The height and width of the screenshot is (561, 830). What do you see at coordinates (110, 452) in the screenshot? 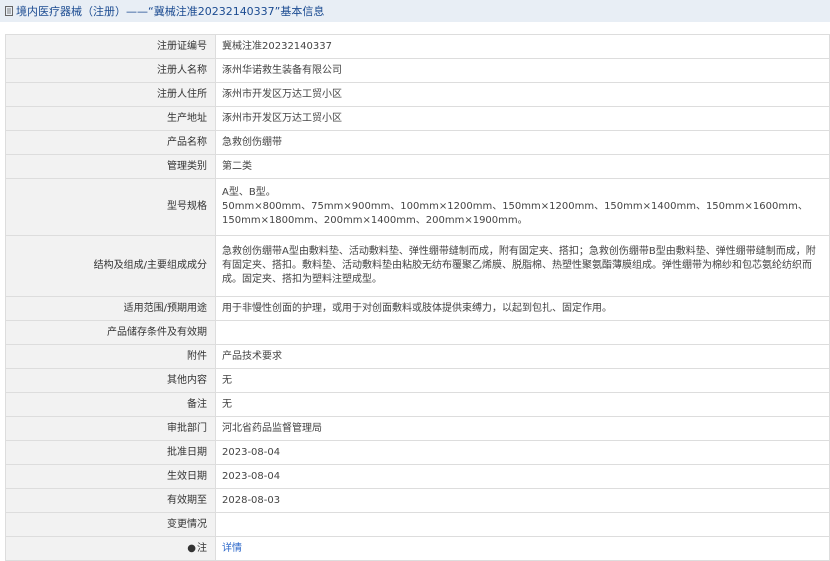
I see `row-label: 批准日期` at bounding box center [110, 452].